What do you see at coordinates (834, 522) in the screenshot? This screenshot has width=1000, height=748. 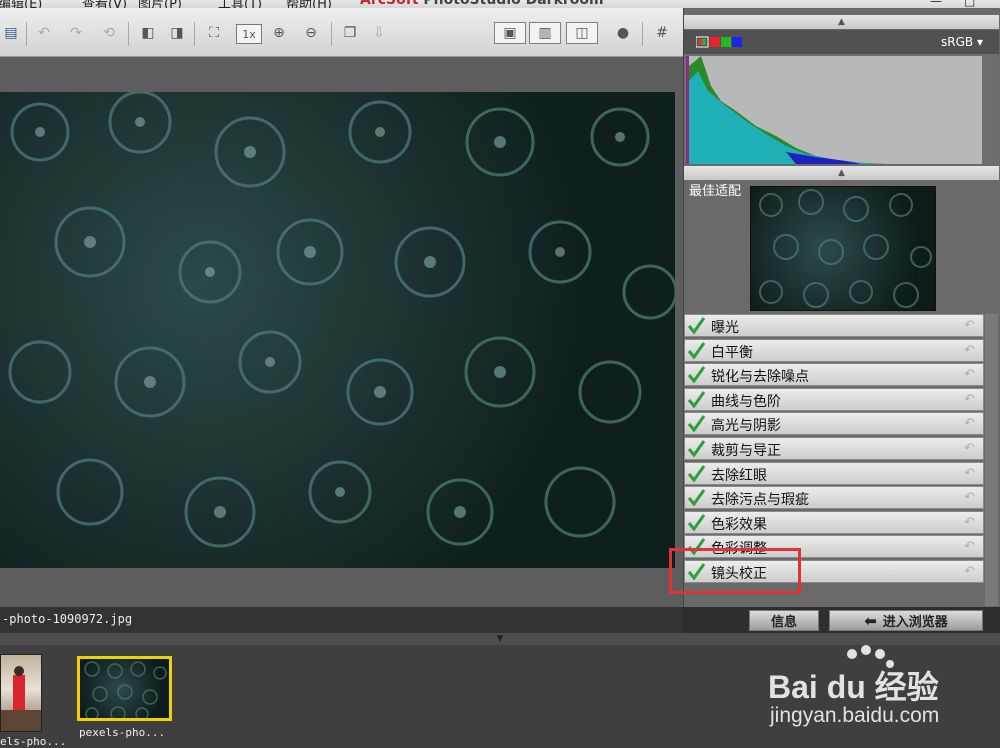 I see `tool-color-effects: 色彩效果 ↶` at bounding box center [834, 522].